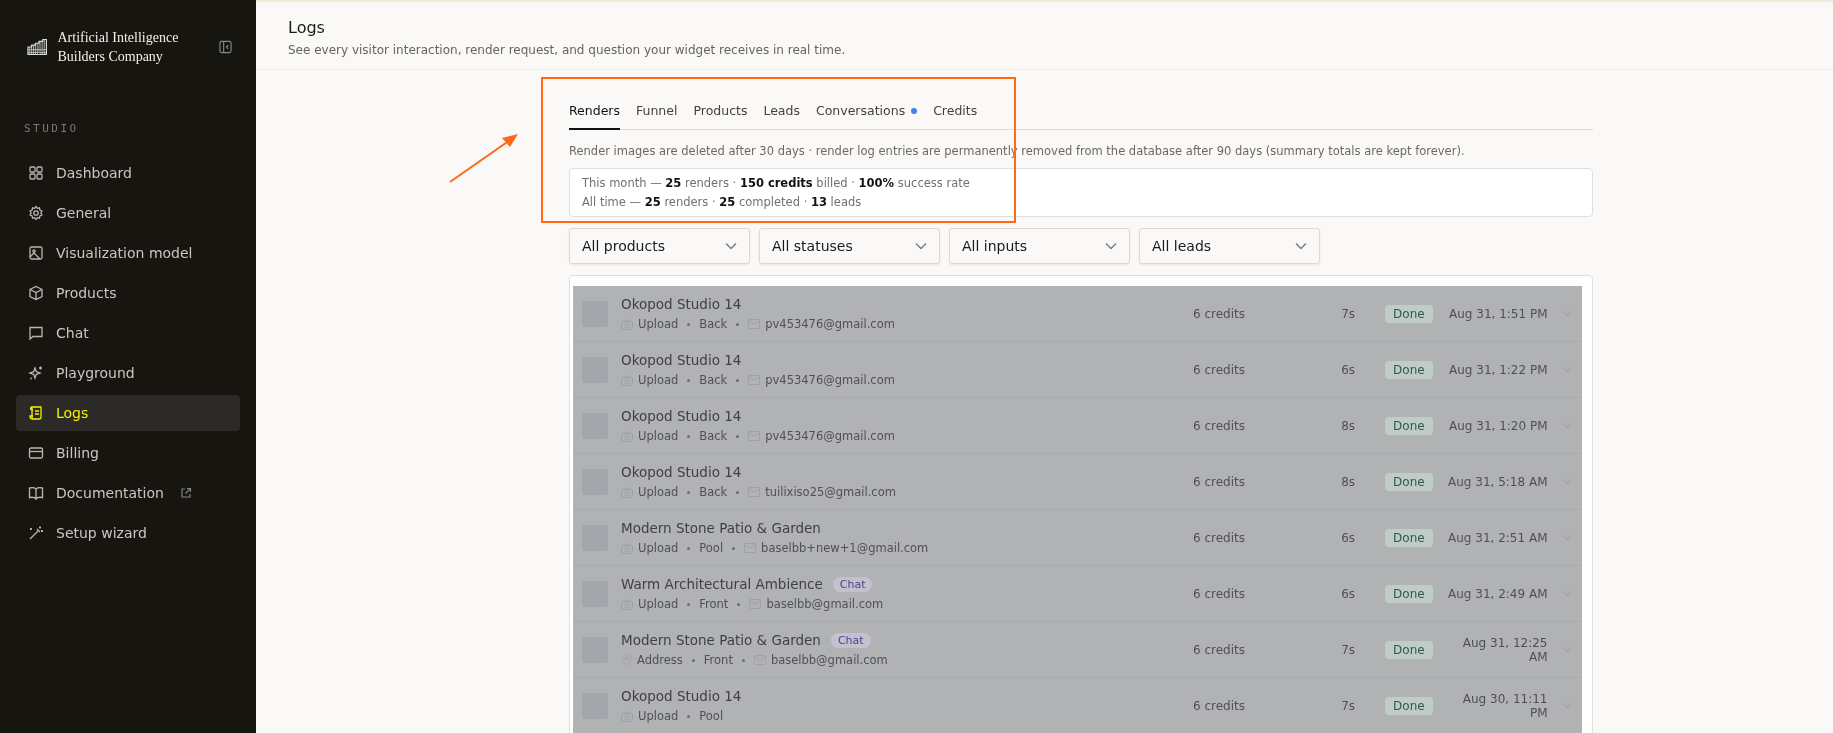 The image size is (1833, 733). I want to click on timestamp-cell-text: Aug 31, 12:25 AM, so click(1504, 649).